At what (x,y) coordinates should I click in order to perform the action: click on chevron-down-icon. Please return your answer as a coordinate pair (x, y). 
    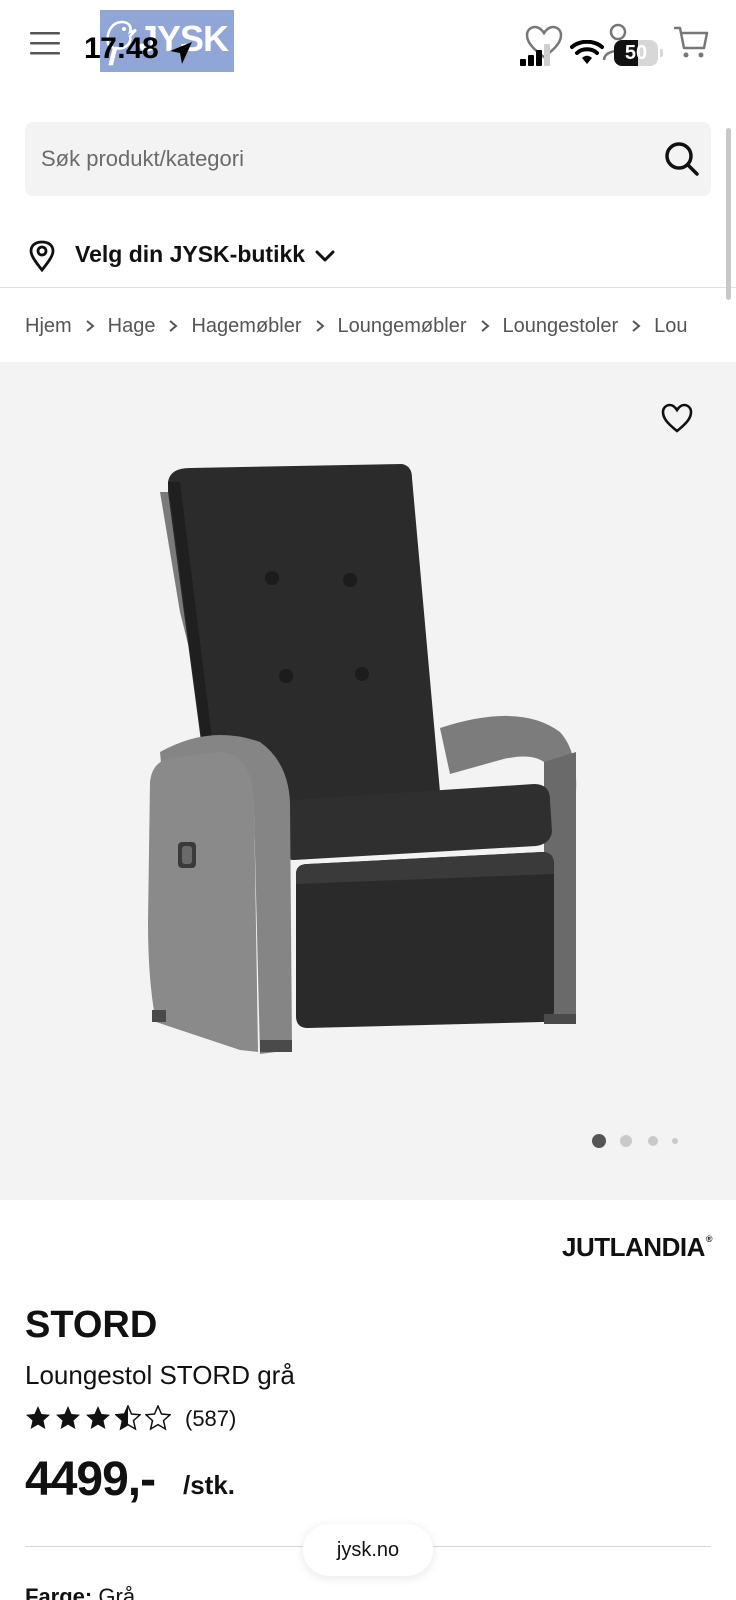
    Looking at the image, I should click on (325, 256).